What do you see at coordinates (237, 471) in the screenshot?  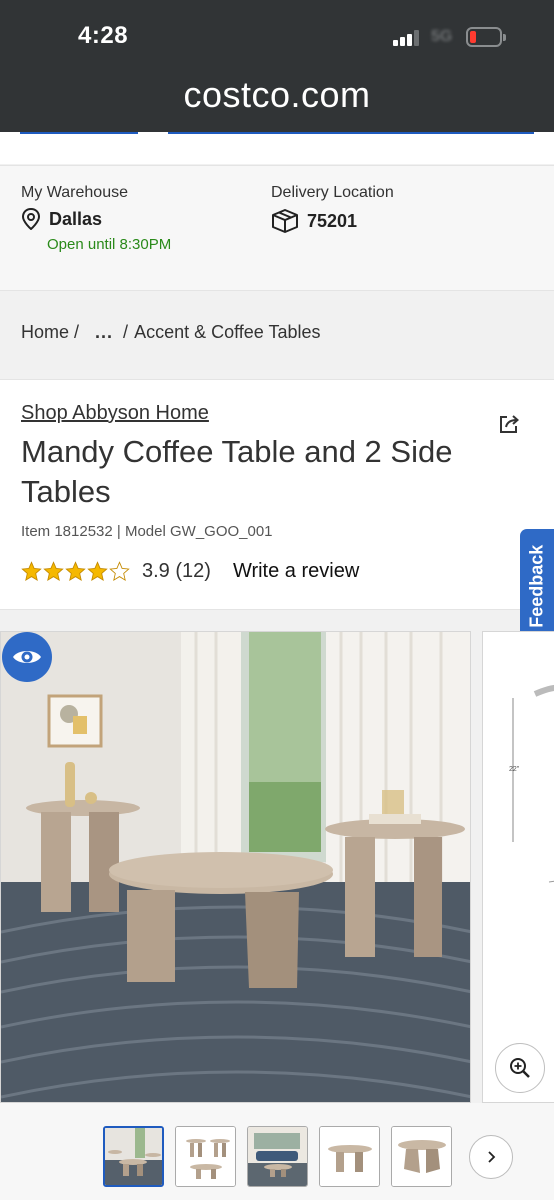 I see `product-title: Mandy Coffee Table and 2 Side Tables` at bounding box center [237, 471].